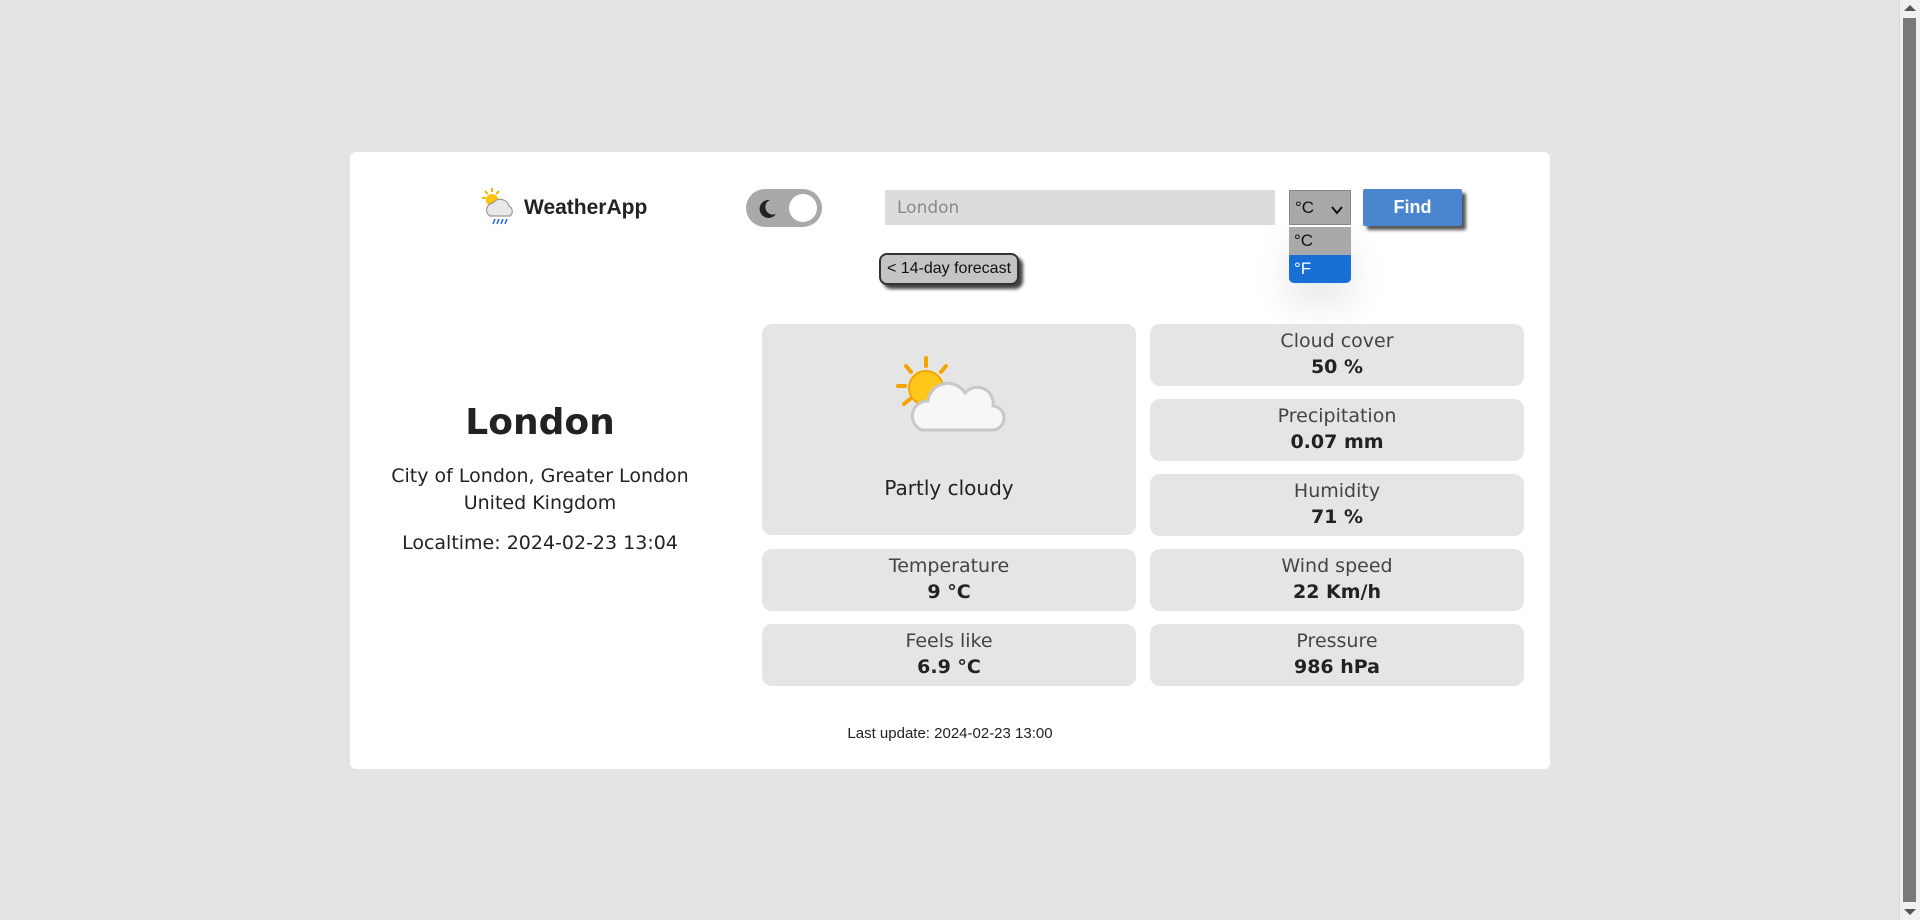 The width and height of the screenshot is (1920, 920). I want to click on search-input, so click(1080, 207).